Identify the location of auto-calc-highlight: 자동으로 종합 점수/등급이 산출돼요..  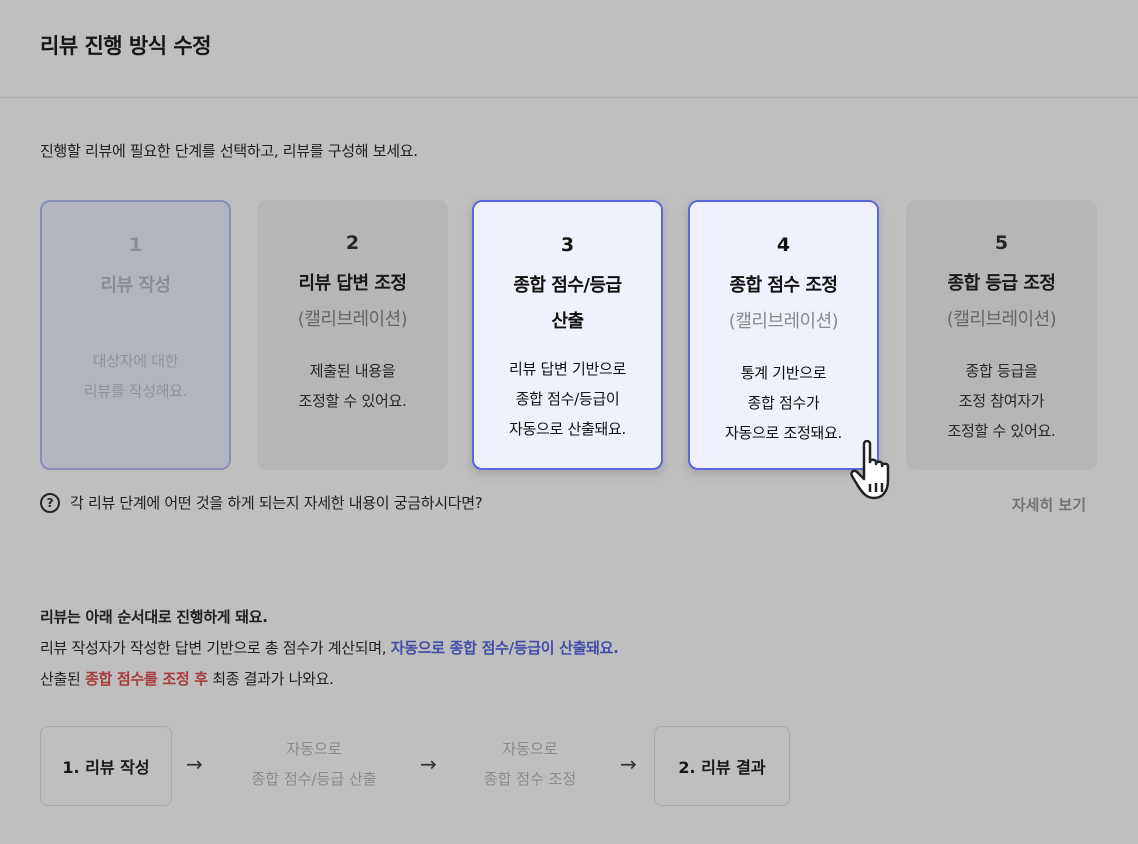
(504, 648).